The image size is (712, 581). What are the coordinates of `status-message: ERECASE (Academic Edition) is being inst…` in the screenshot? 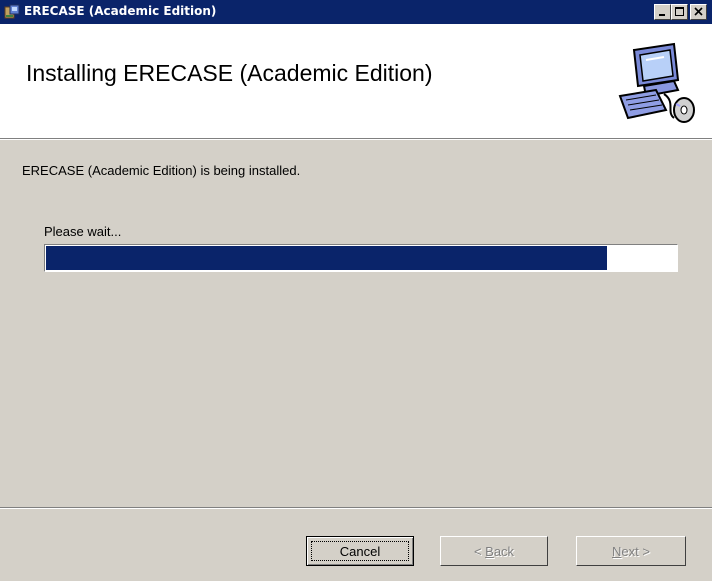 It's located at (161, 170).